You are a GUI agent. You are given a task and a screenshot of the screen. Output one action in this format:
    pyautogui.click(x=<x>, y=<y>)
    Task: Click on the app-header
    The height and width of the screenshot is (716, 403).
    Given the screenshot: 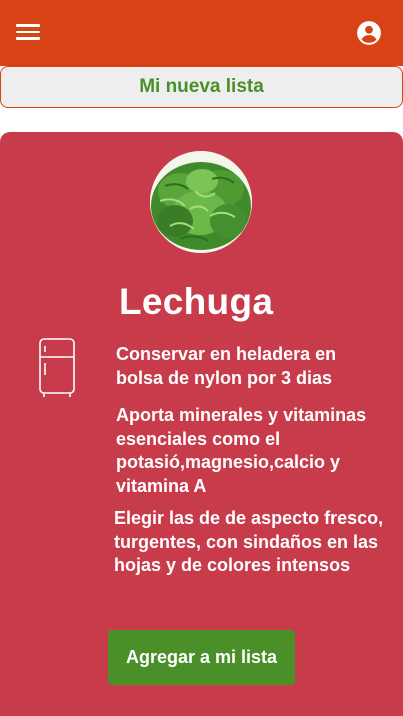 What is the action you would take?
    pyautogui.click(x=201, y=33)
    